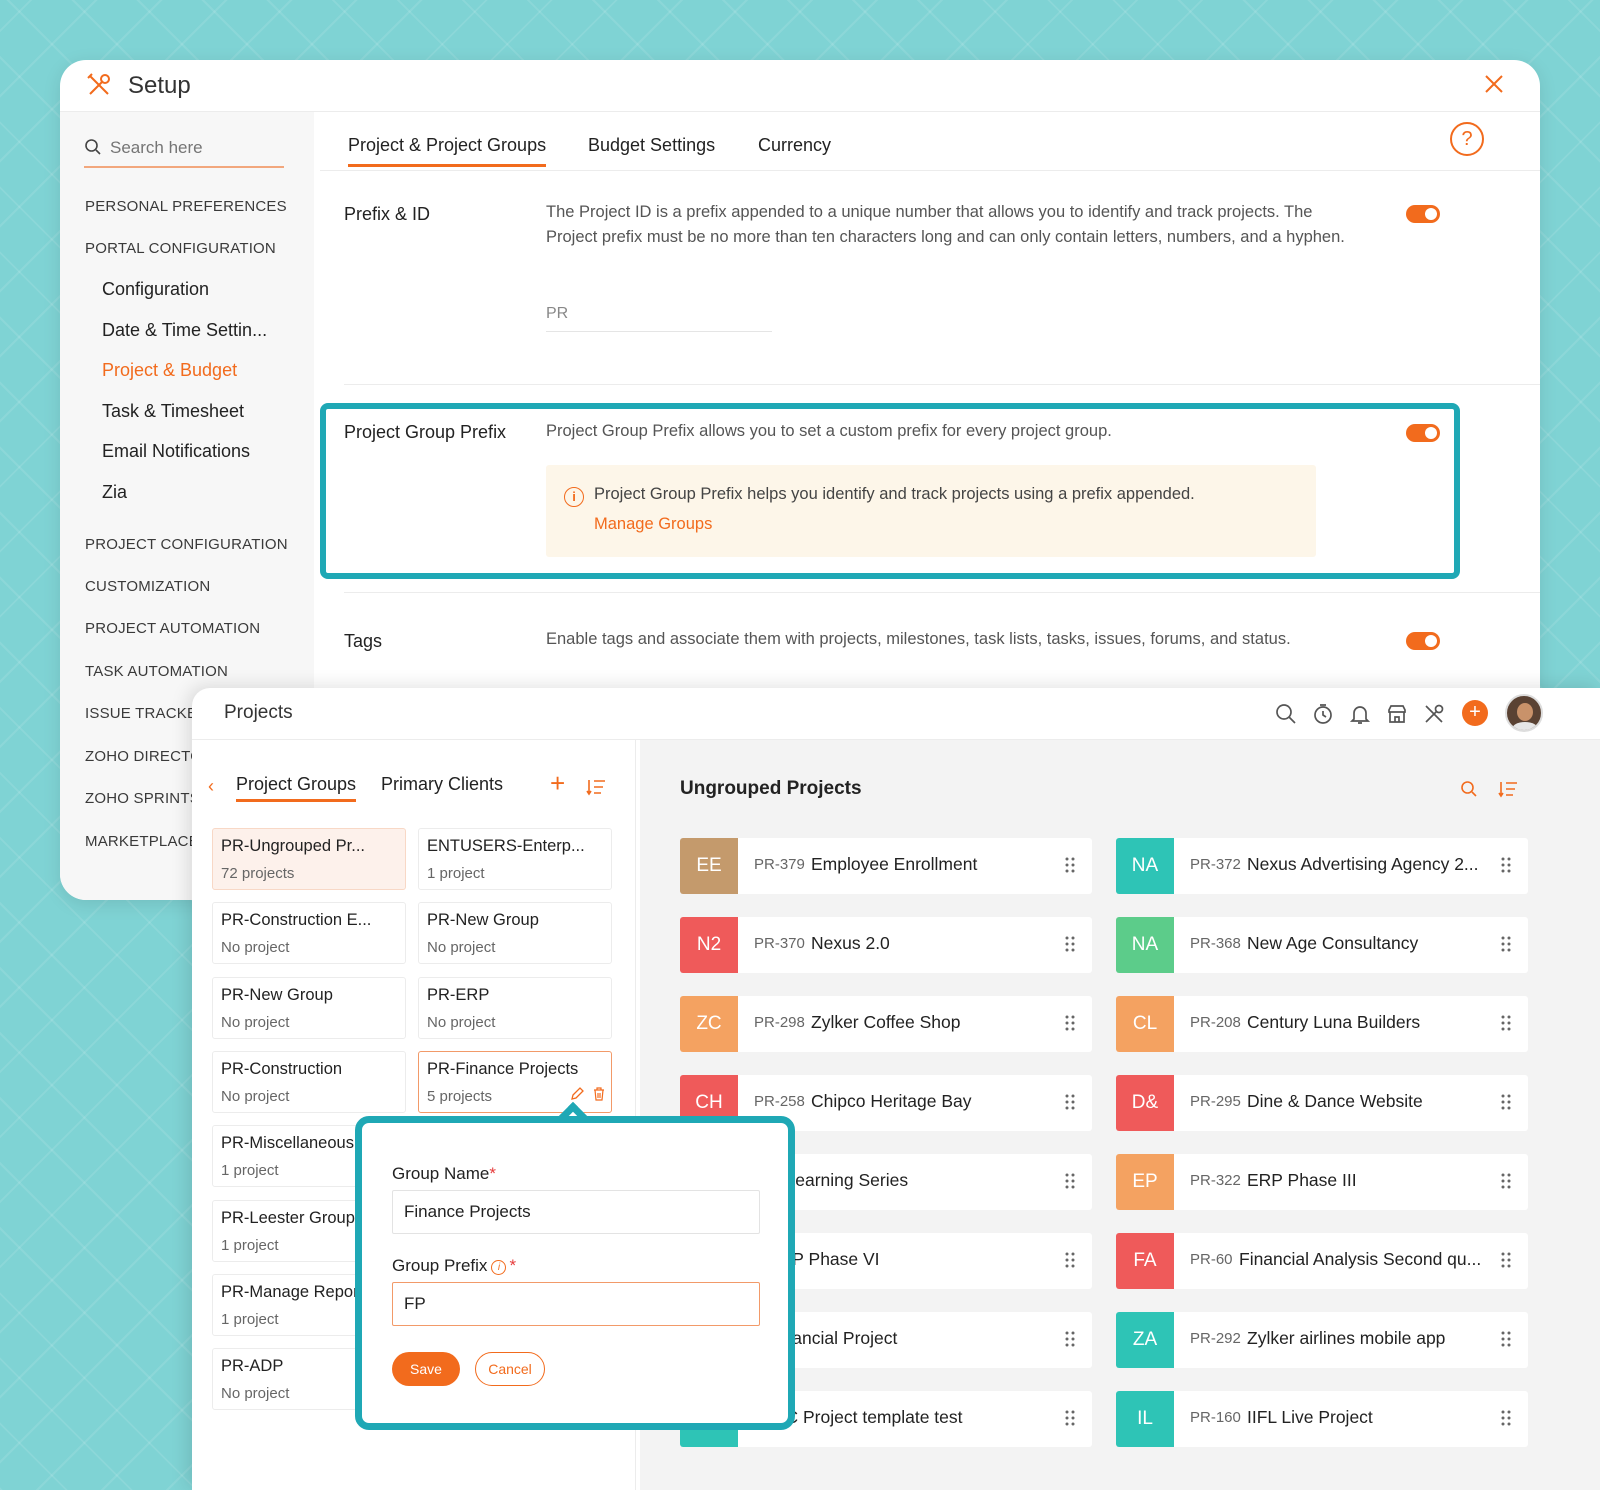 This screenshot has width=1600, height=1490. I want to click on sidebar-section-marketplace: MARKETPLACE, so click(142, 841).